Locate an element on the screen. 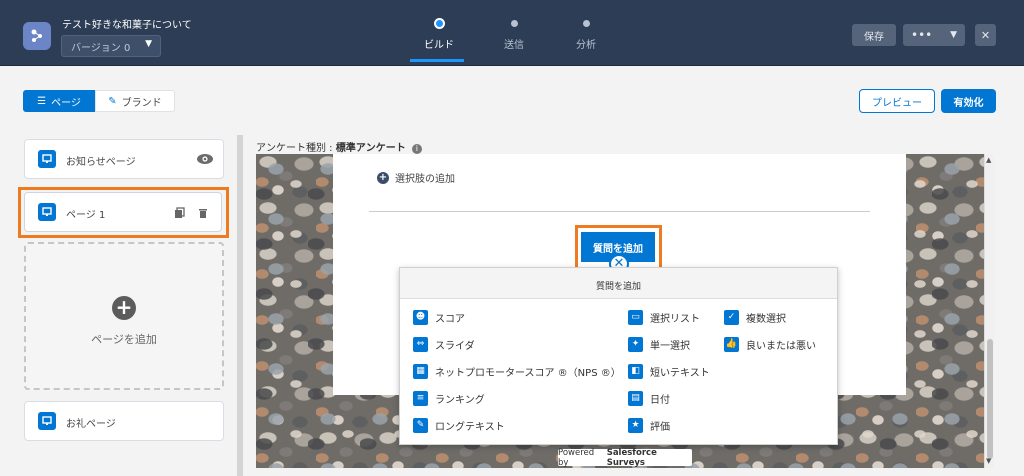 The width and height of the screenshot is (1024, 476). brush-icon: ✎ is located at coordinates (112, 101).